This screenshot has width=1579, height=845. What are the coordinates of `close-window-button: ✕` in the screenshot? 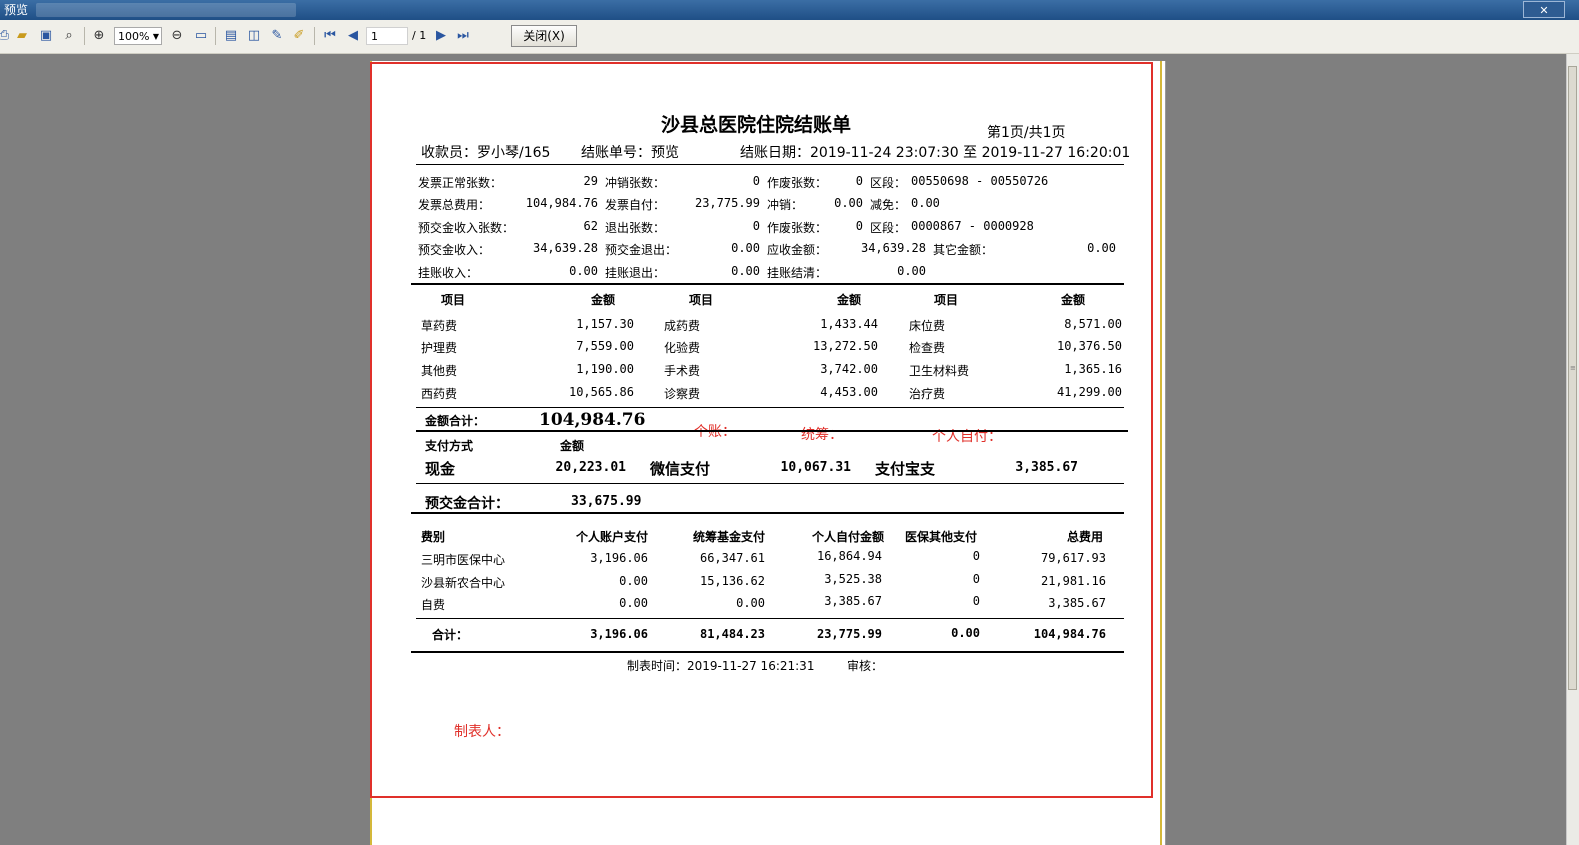 It's located at (1544, 9).